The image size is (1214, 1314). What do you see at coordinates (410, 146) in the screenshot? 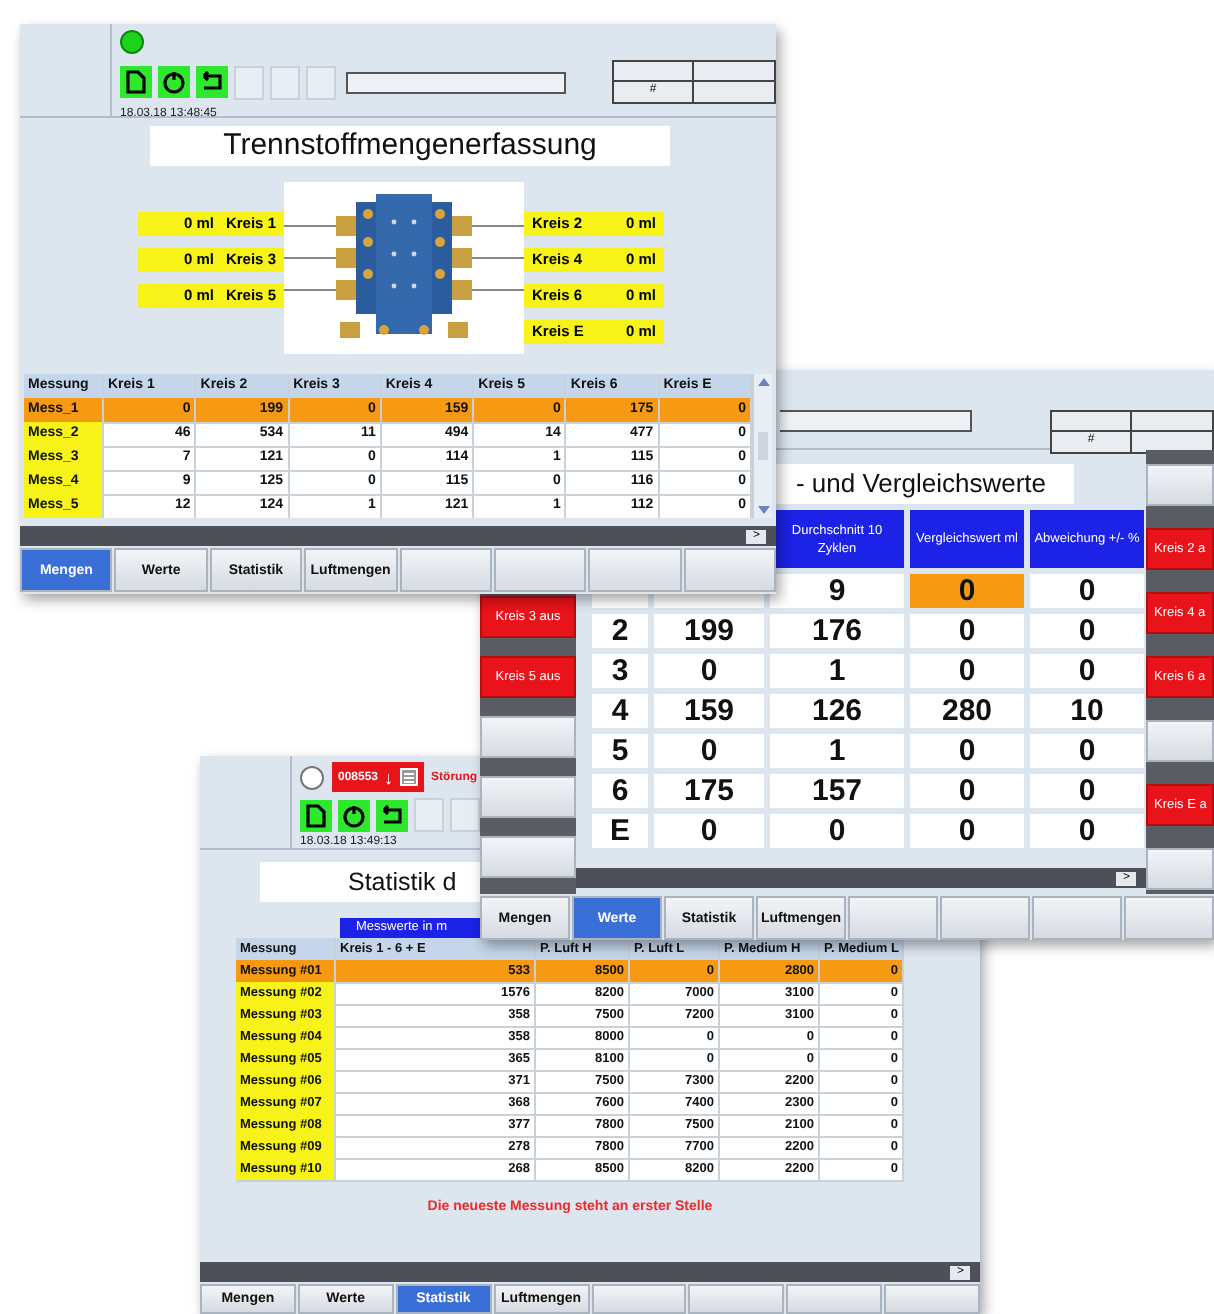
I see `page-title: Trennstoffmengenerfassung` at bounding box center [410, 146].